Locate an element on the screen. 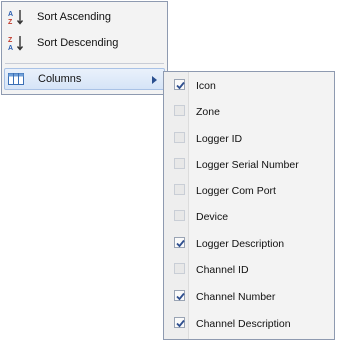  column-option-channel-number: Channel Number is located at coordinates (249, 296).